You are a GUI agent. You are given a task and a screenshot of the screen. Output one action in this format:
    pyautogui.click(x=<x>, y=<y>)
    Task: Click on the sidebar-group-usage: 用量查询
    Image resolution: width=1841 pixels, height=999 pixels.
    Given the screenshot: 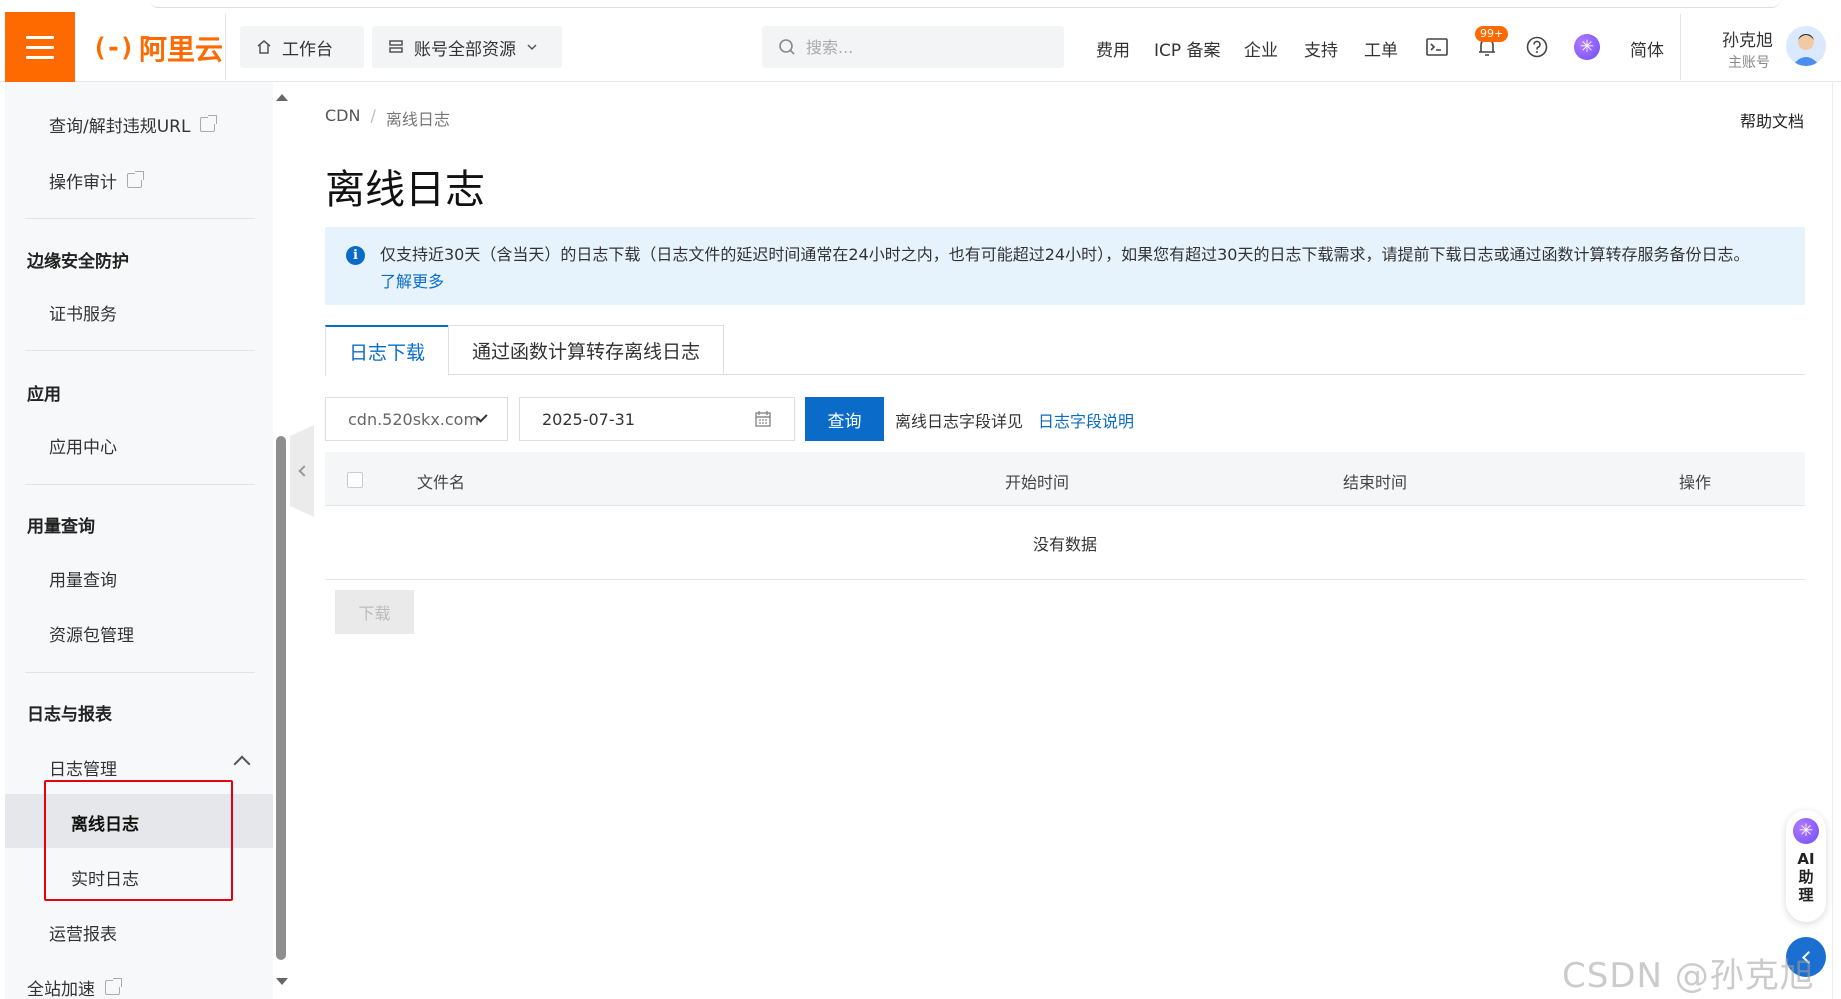 What is the action you would take?
    pyautogui.click(x=61, y=527)
    